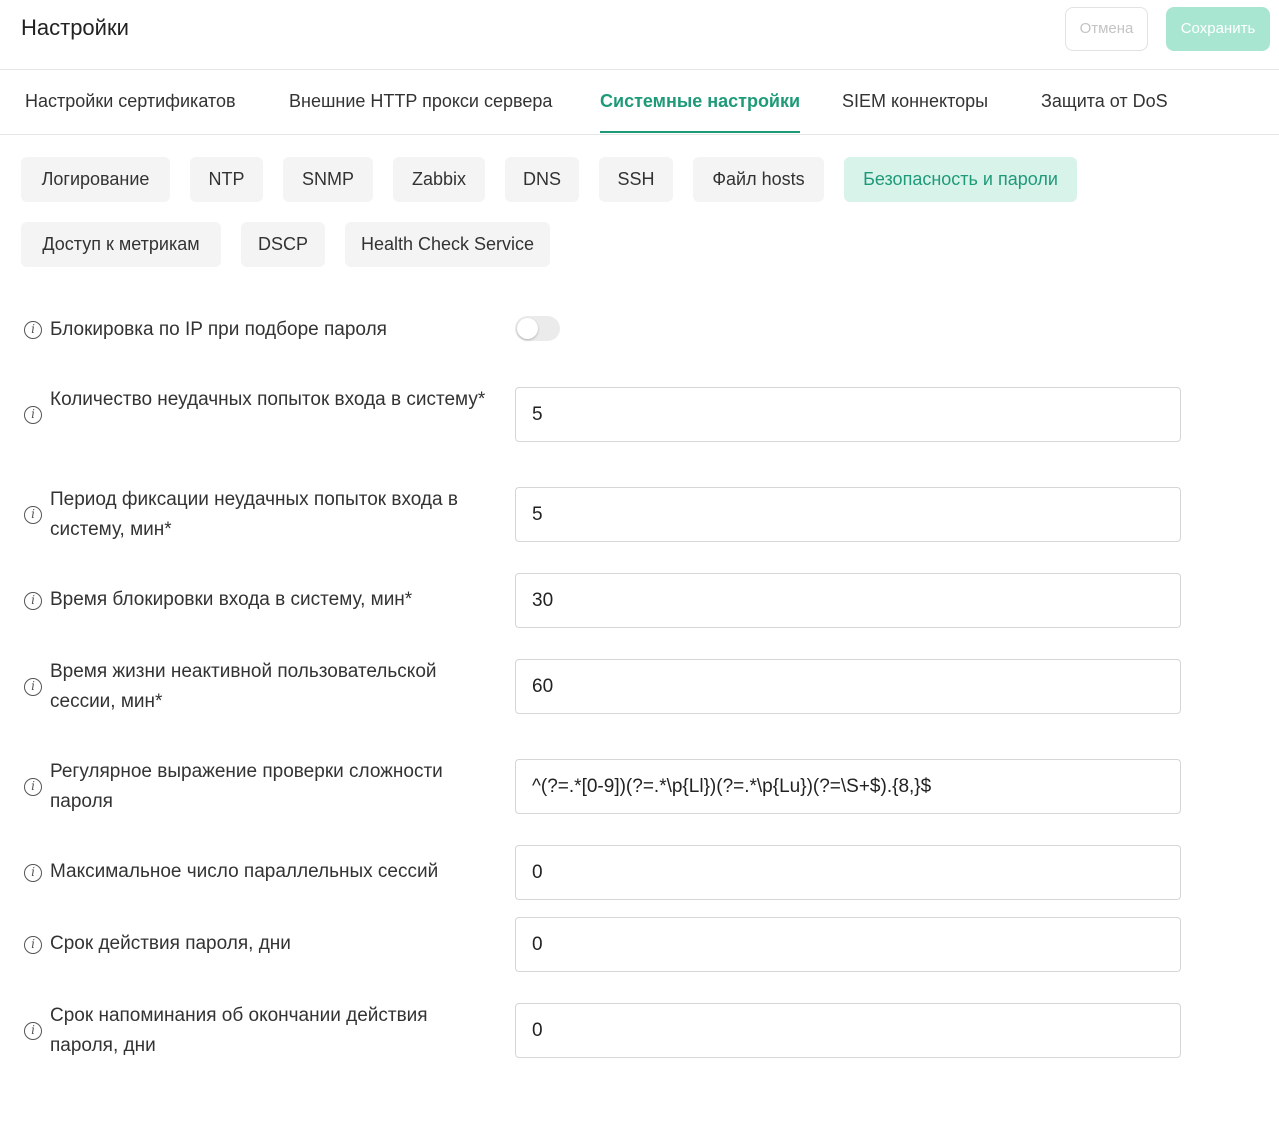 The image size is (1279, 1134). Describe the element at coordinates (231, 599) in the screenshot. I see `lockout-time-label: Время блокировки входа в систему, мин*` at that location.